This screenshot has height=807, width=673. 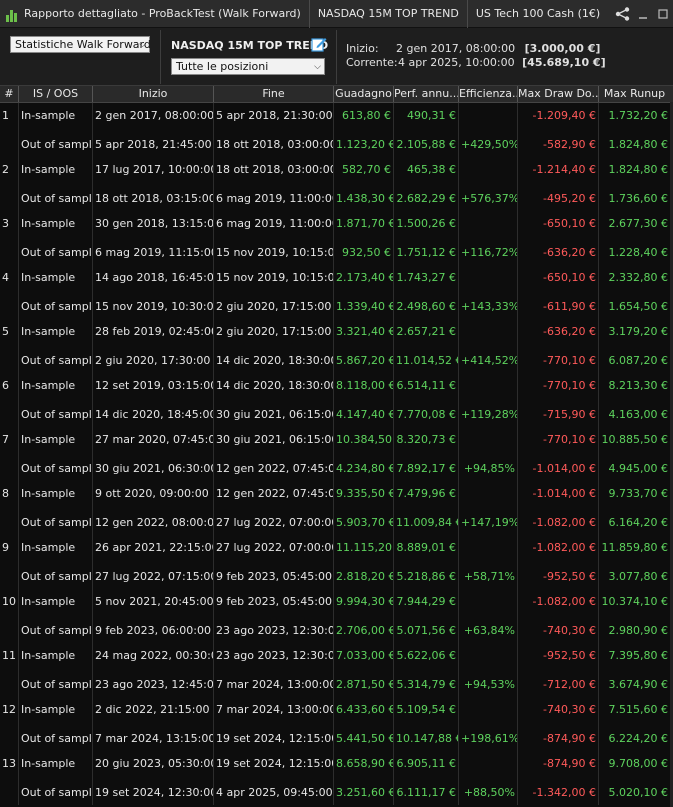 I want to click on header-is-oos: IS / OOS, so click(x=55, y=94).